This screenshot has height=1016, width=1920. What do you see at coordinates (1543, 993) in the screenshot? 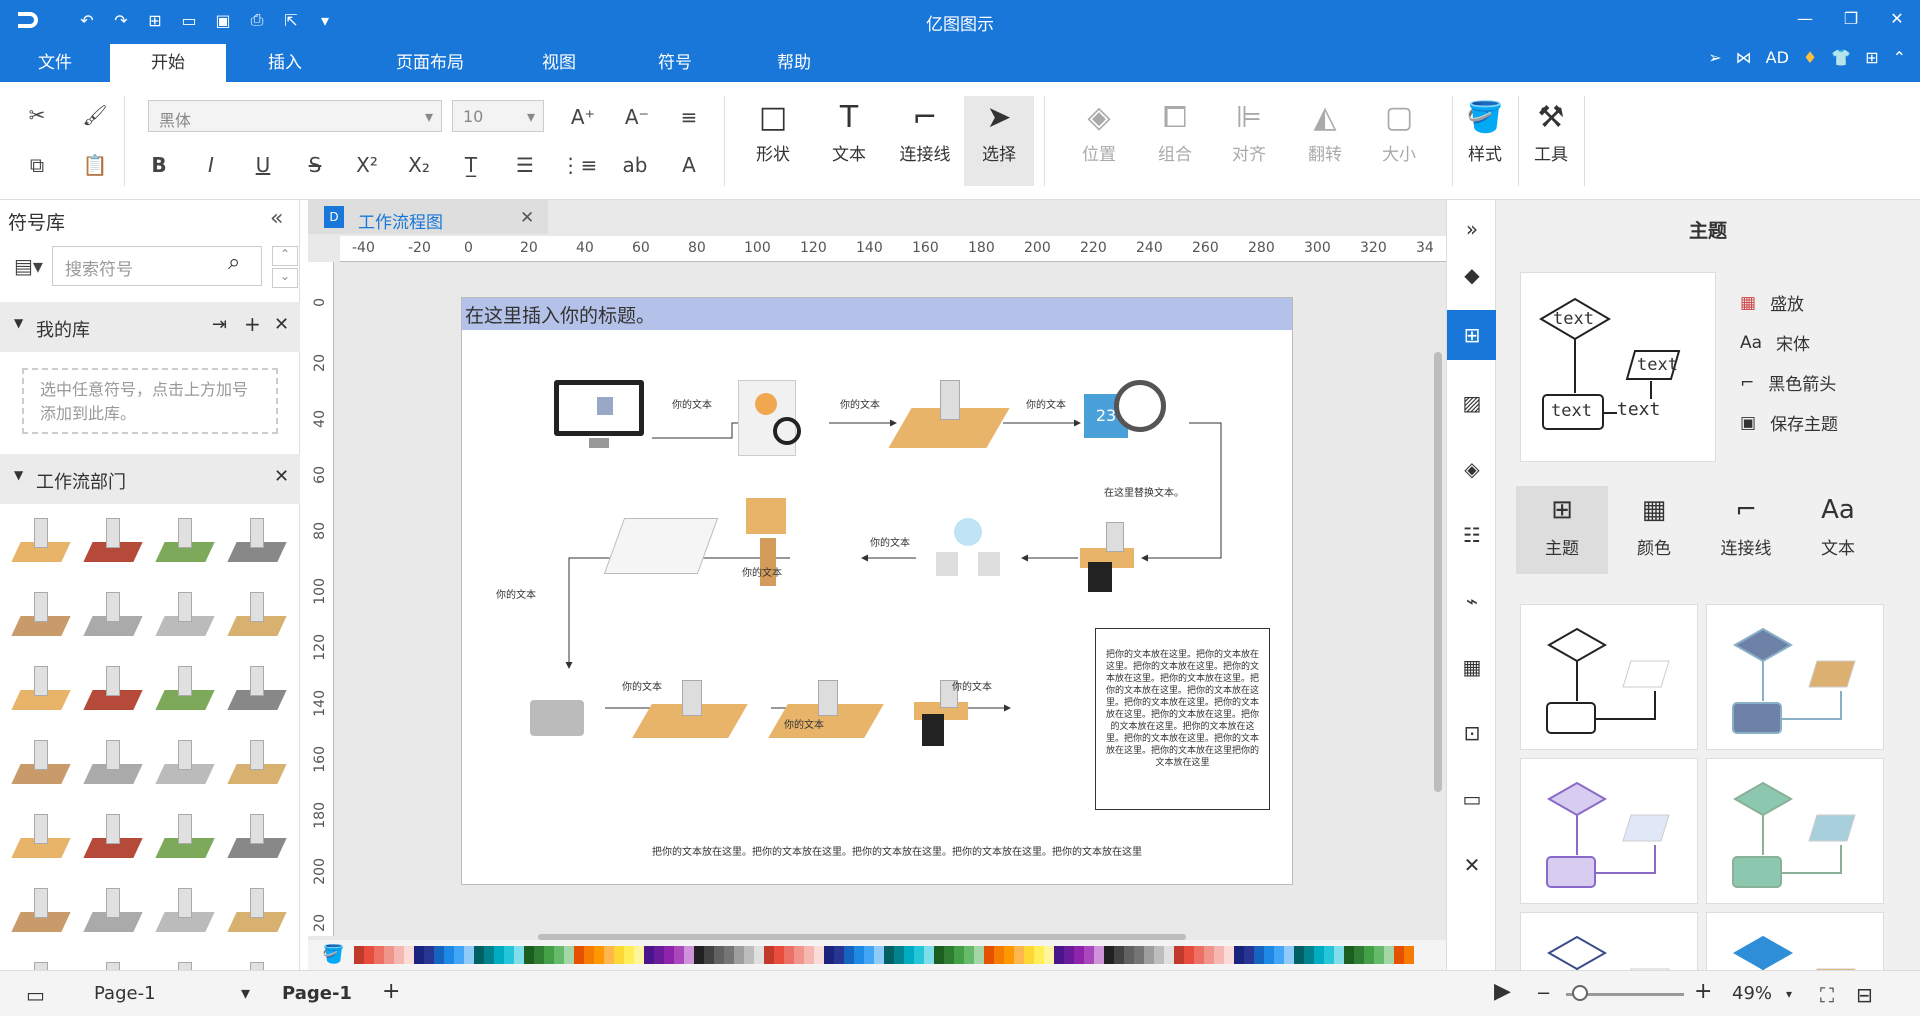
I see `zoom-out-icon: −` at bounding box center [1543, 993].